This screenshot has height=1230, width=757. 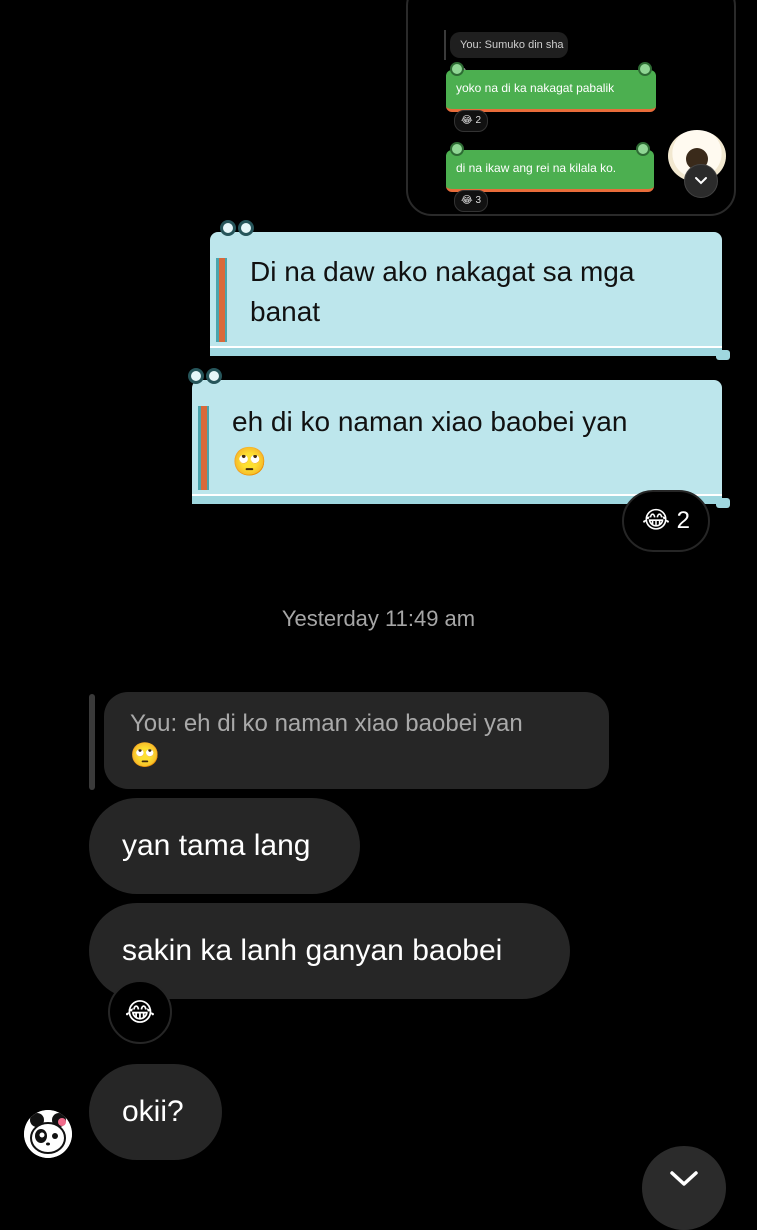 What do you see at coordinates (378, 618) in the screenshot?
I see `timestamp: Yesterday 11:49 am` at bounding box center [378, 618].